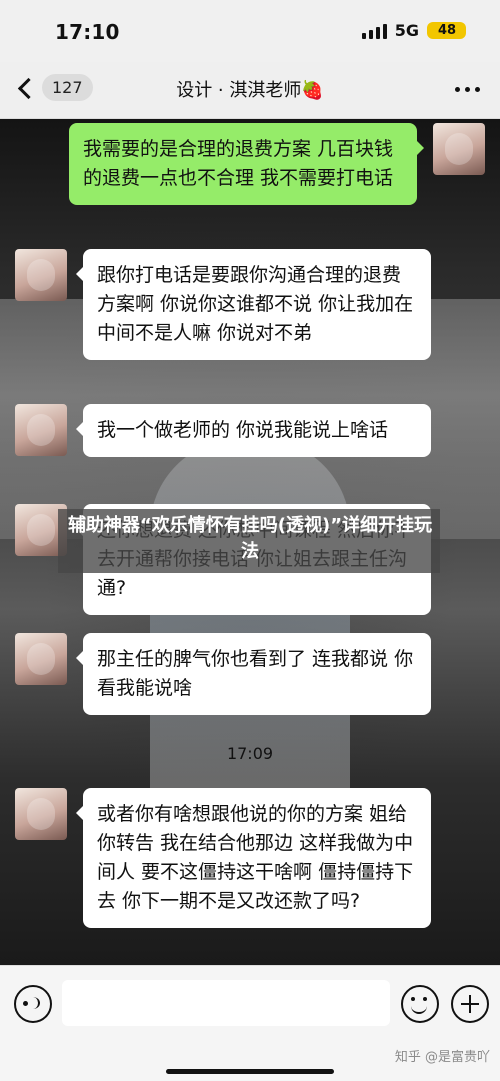 This screenshot has height=1081, width=500. I want to click on nav-bar: 127 设计 · 淇淇老师🍓, so click(250, 90).